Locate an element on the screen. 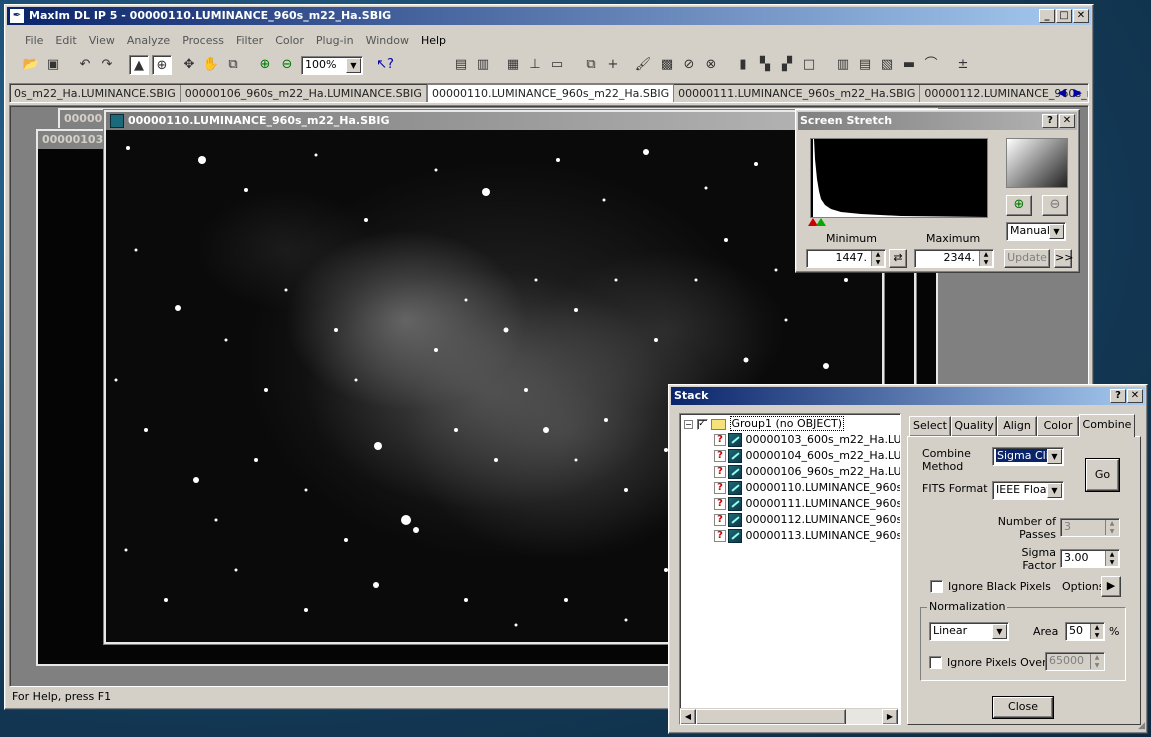 The image size is (1151, 737). tree-file-row: ? 00000112.LUMINANCE_960s_ is located at coordinates (807, 520).